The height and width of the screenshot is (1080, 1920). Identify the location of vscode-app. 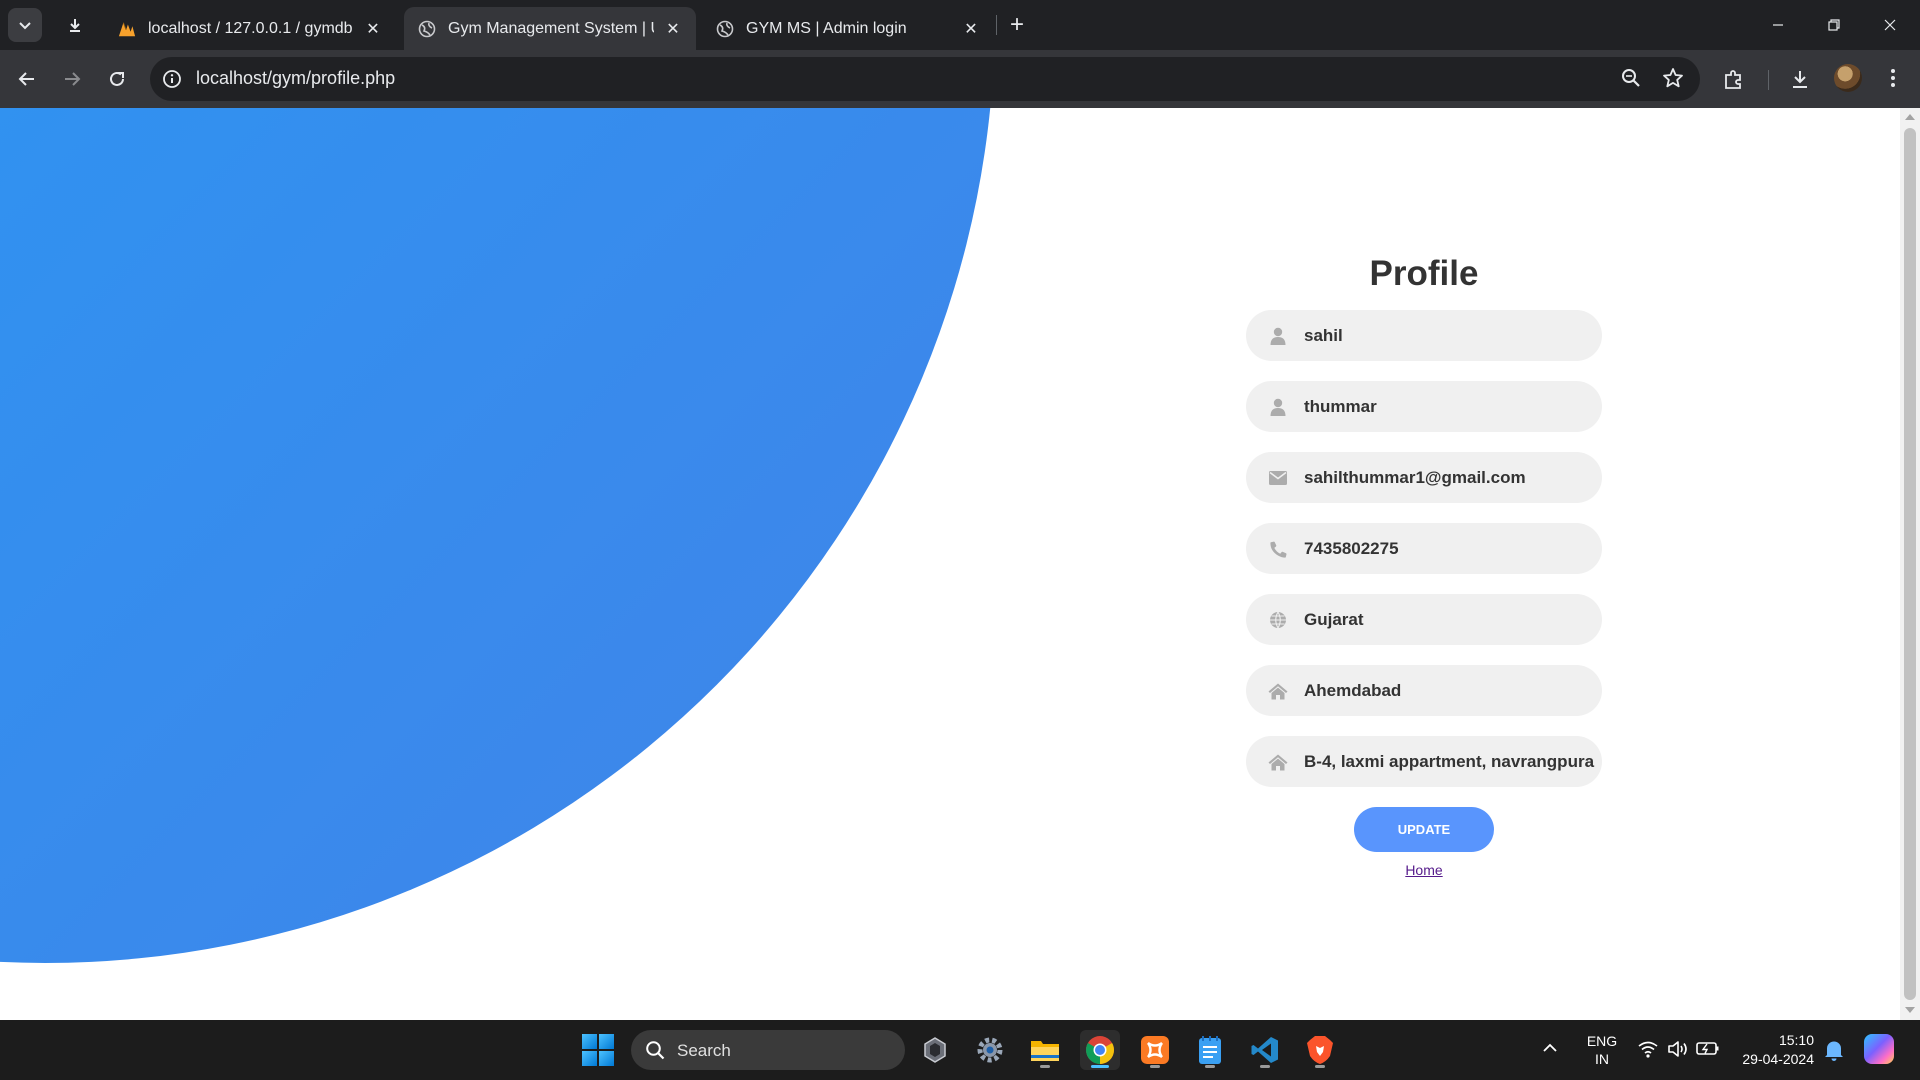
(1265, 1050).